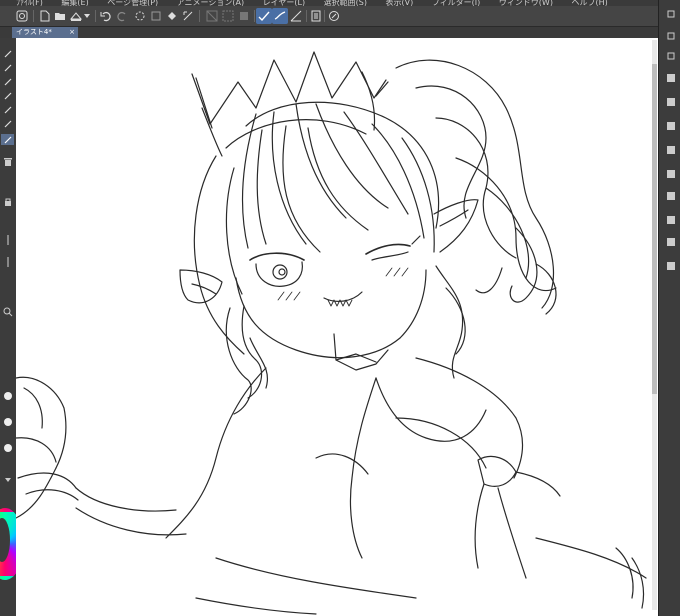 This screenshot has height=616, width=680. What do you see at coordinates (340, 32) in the screenshot?
I see `document-tab-bar: イラスト4* ×` at bounding box center [340, 32].